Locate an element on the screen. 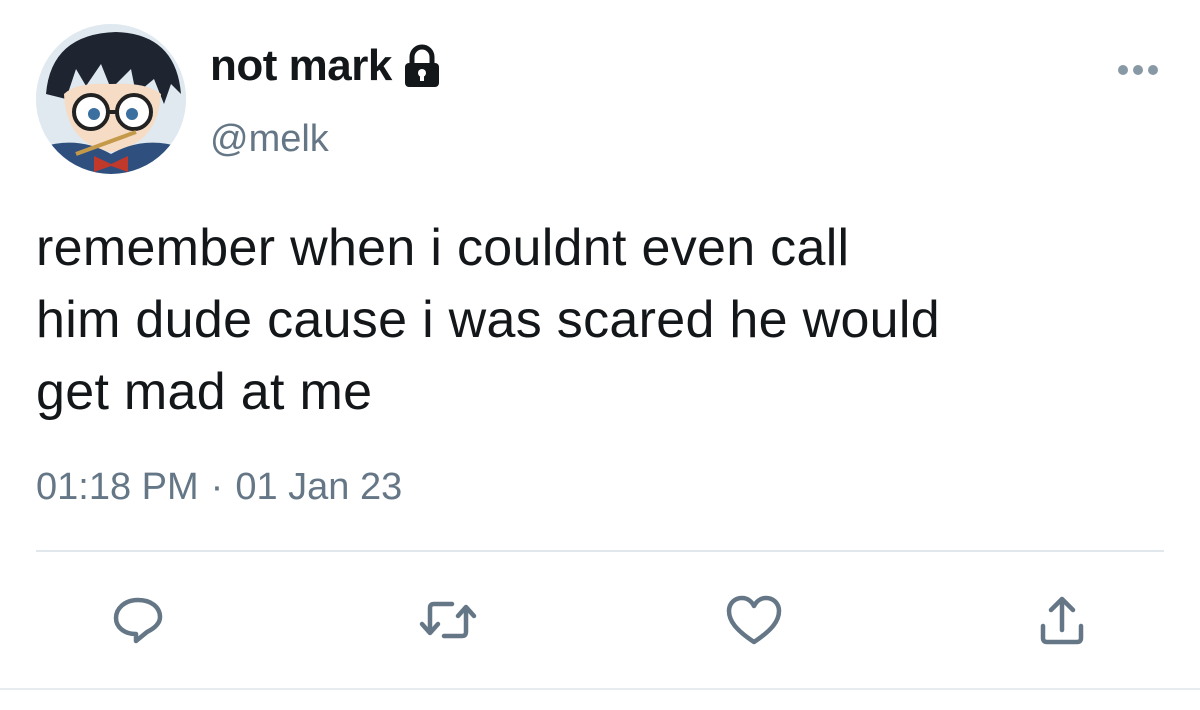 The height and width of the screenshot is (710, 1200). tweet-text-line: him dude cause i was scared he would is located at coordinates (488, 320).